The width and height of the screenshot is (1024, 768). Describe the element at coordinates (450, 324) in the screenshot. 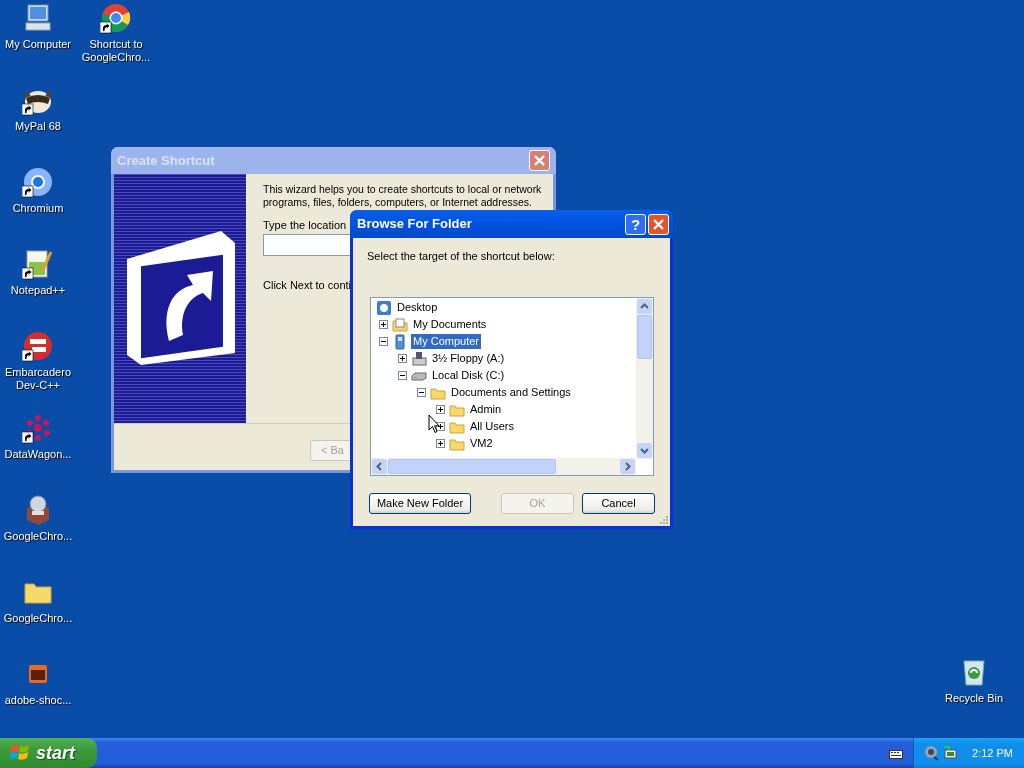

I see `tree-item: My Documents` at that location.